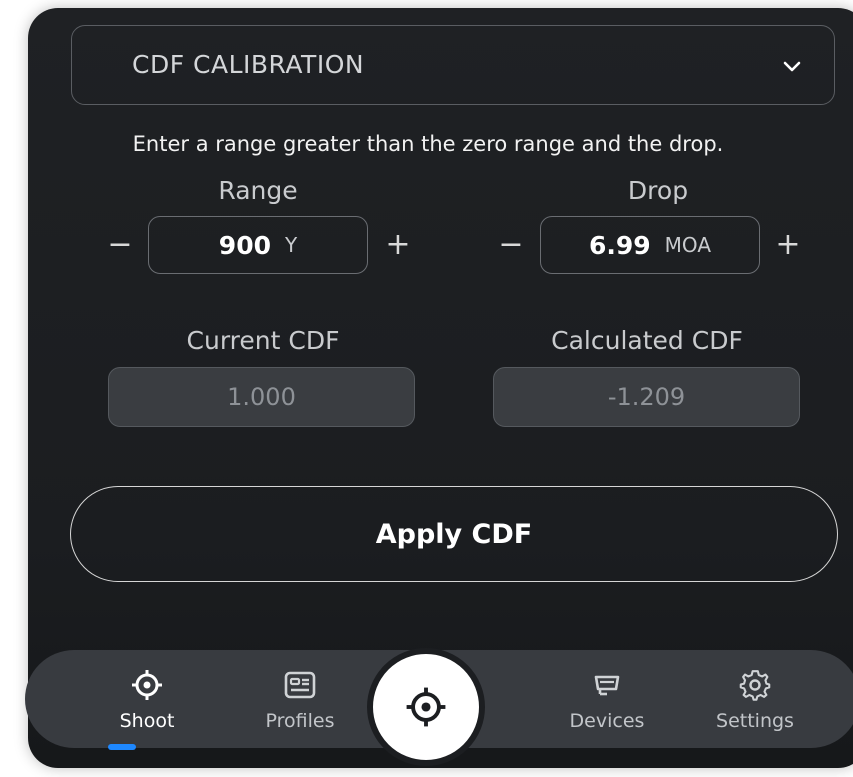 This screenshot has width=853, height=777. What do you see at coordinates (261, 397) in the screenshot?
I see `current-cdf-field: 1.000` at bounding box center [261, 397].